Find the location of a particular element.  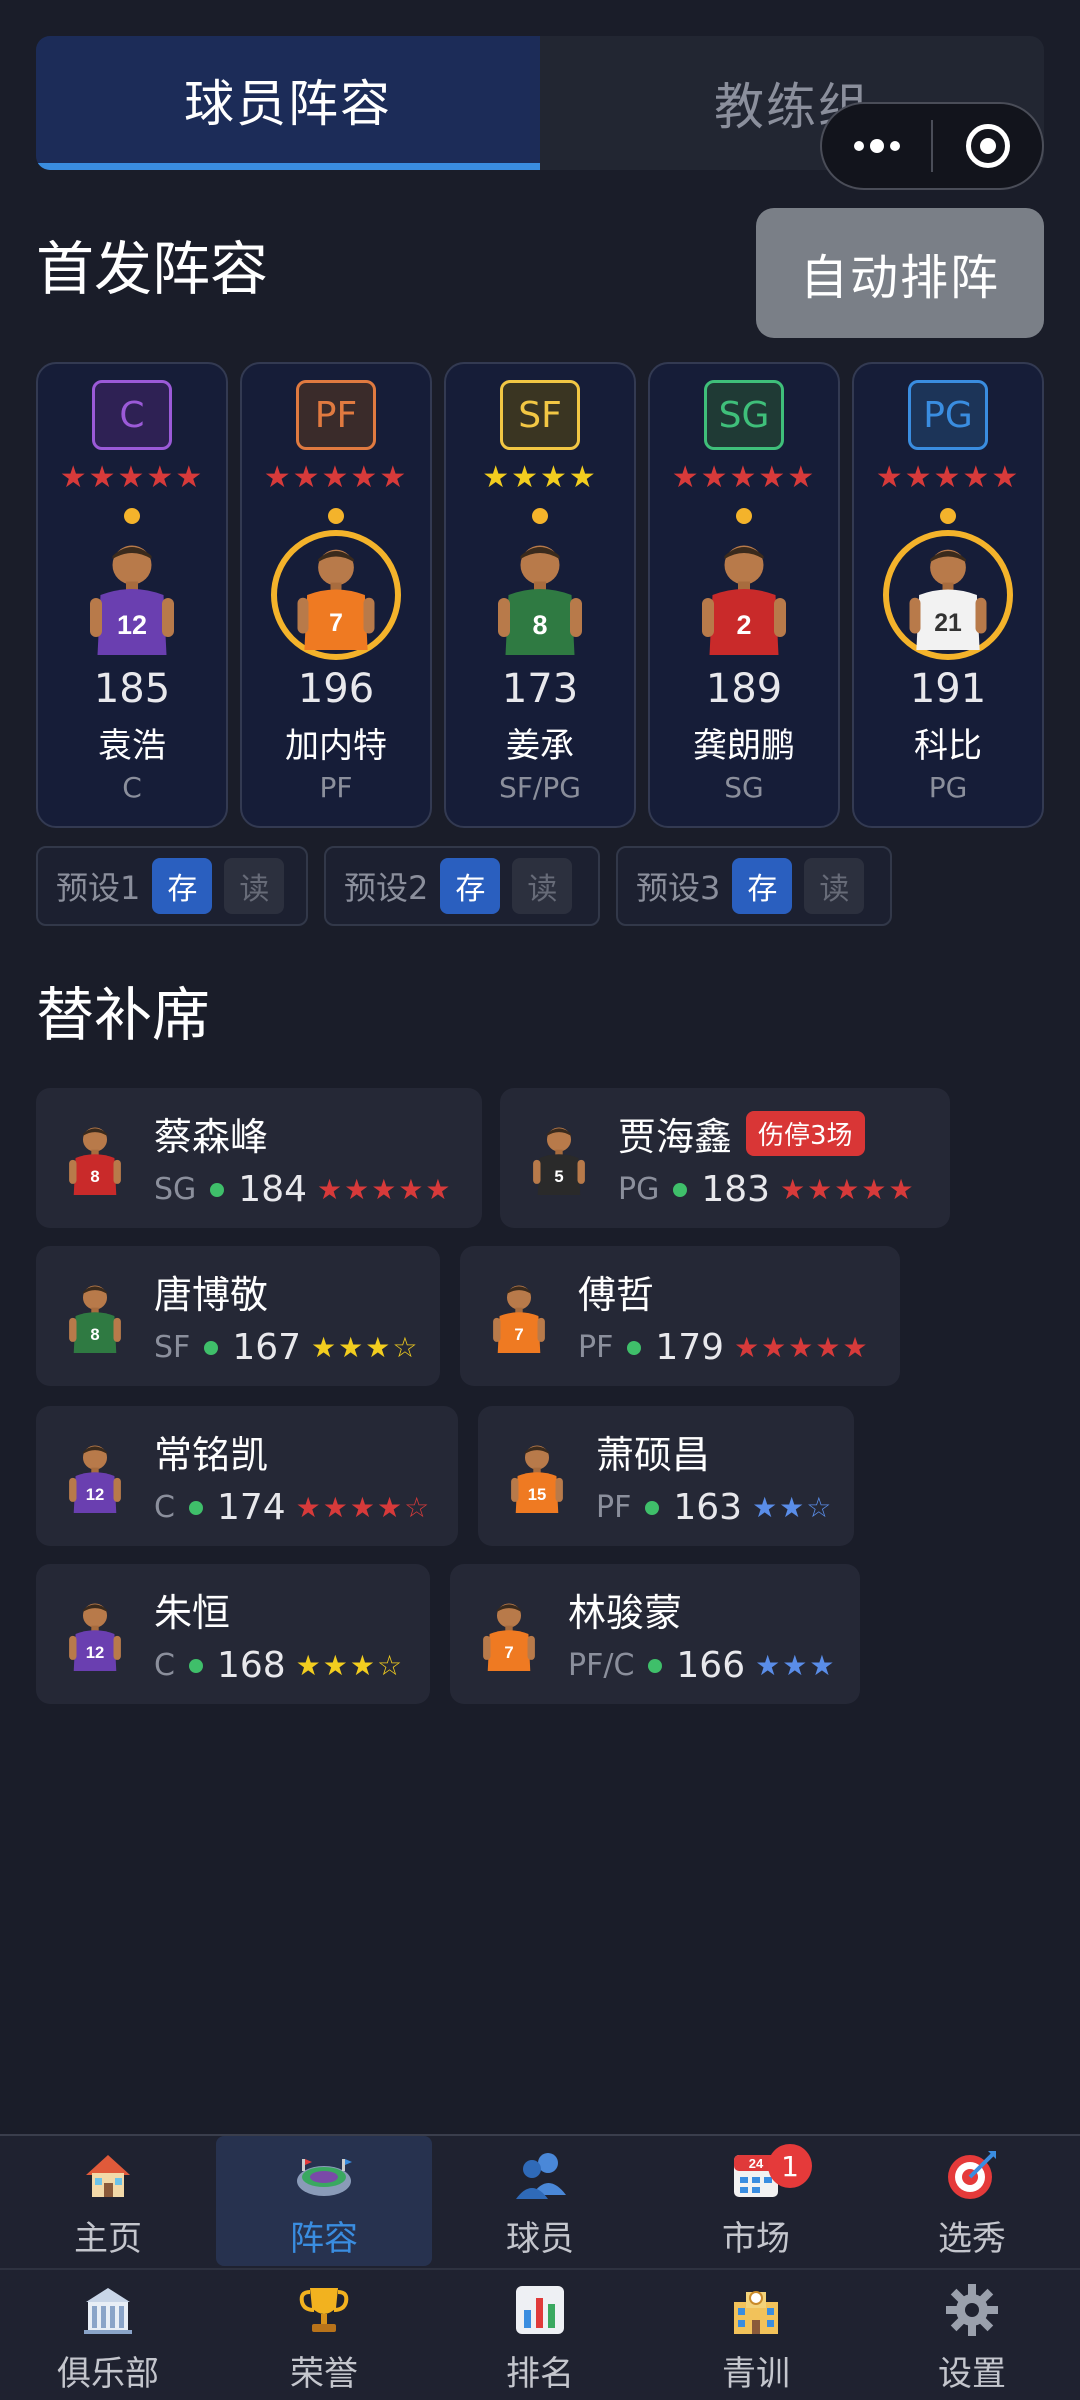

player-position: SG is located at coordinates (175, 1189).